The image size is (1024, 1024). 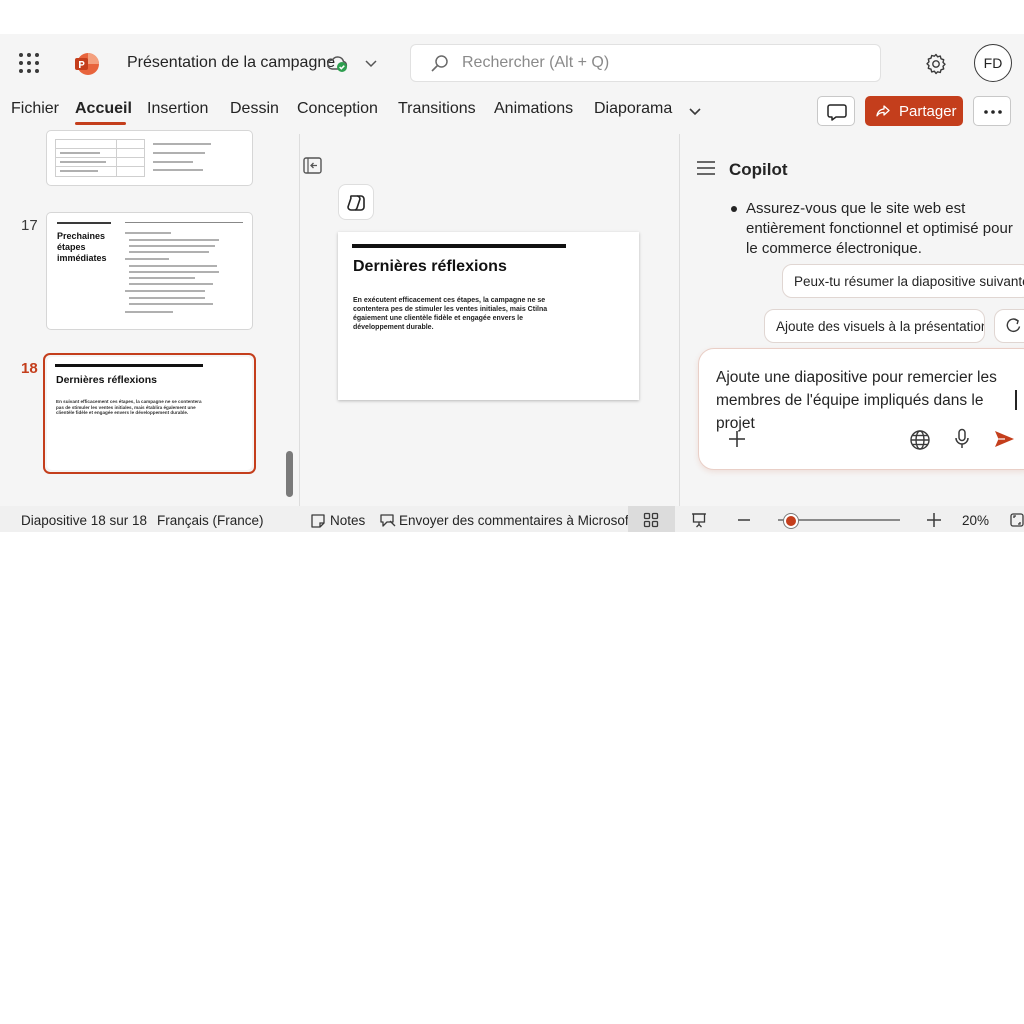 I want to click on share-label: Partager, so click(x=928, y=111).